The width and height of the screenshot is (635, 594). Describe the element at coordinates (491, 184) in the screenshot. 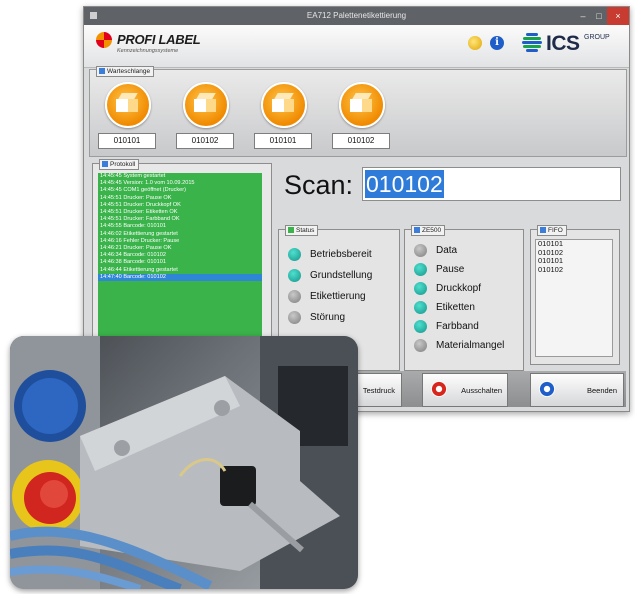

I see `scan-input: 010102` at that location.